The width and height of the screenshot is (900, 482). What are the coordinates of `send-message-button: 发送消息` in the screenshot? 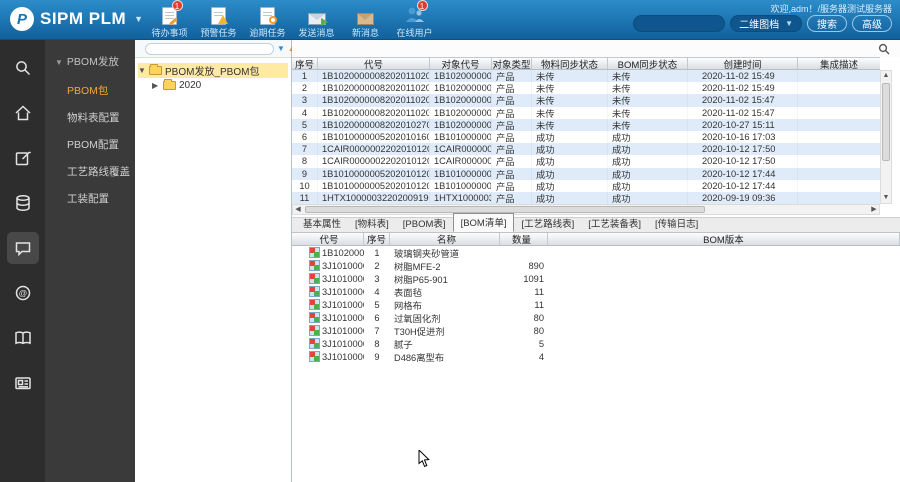 It's located at (316, 21).